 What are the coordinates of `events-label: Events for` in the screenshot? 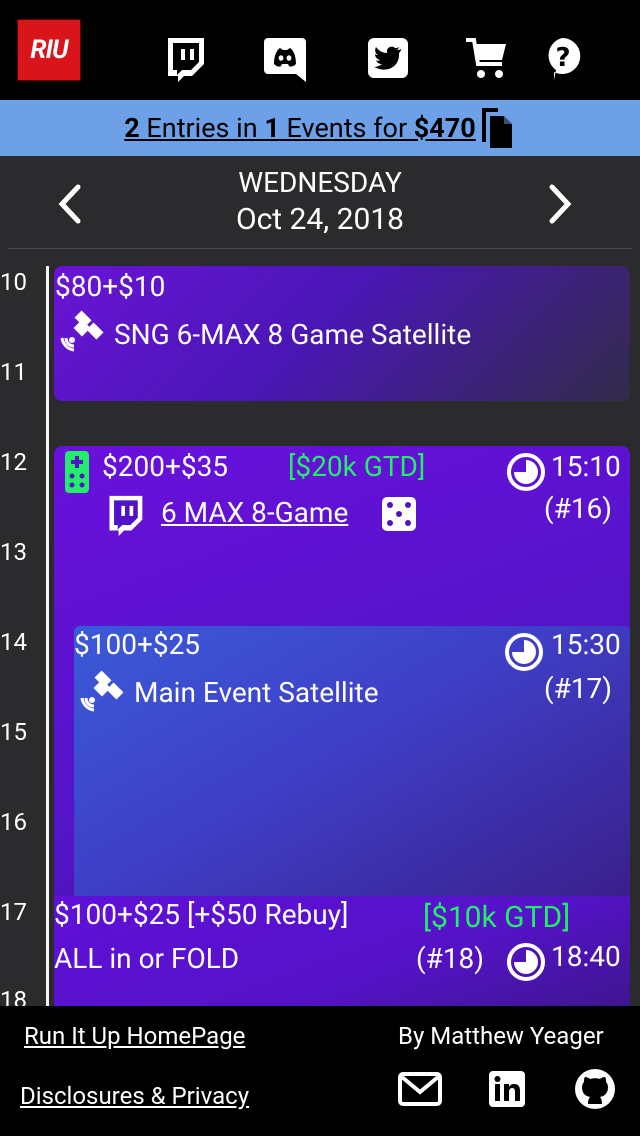 It's located at (346, 128).